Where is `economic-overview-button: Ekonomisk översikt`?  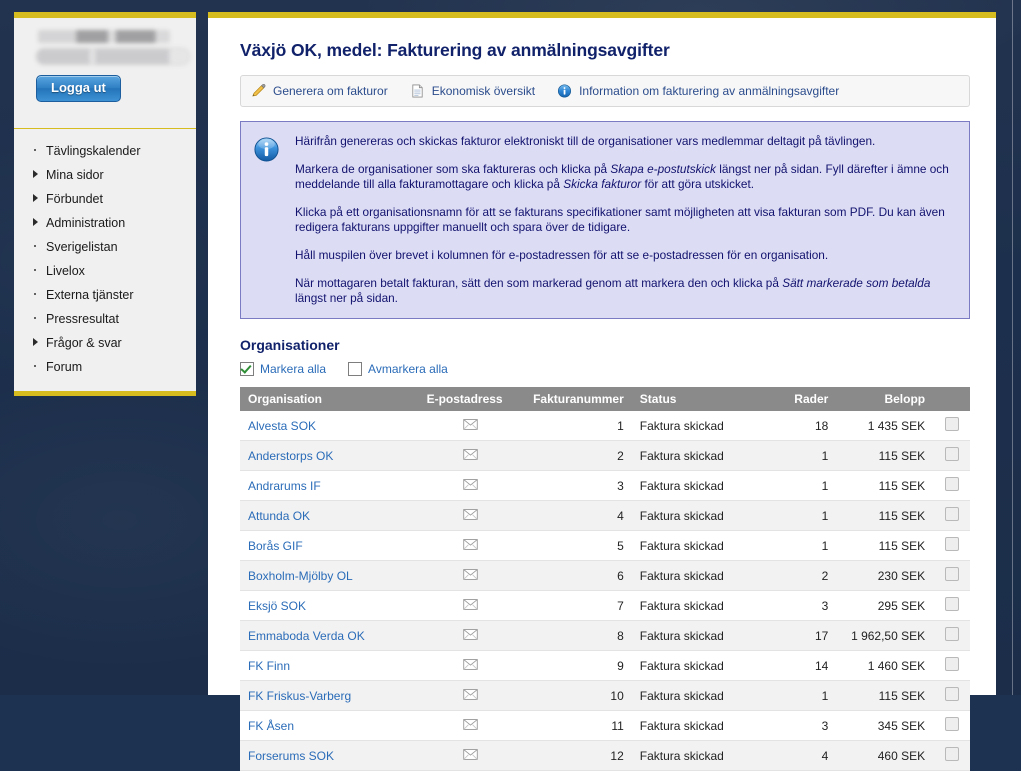
economic-overview-button: Ekonomisk översikt is located at coordinates (472, 91).